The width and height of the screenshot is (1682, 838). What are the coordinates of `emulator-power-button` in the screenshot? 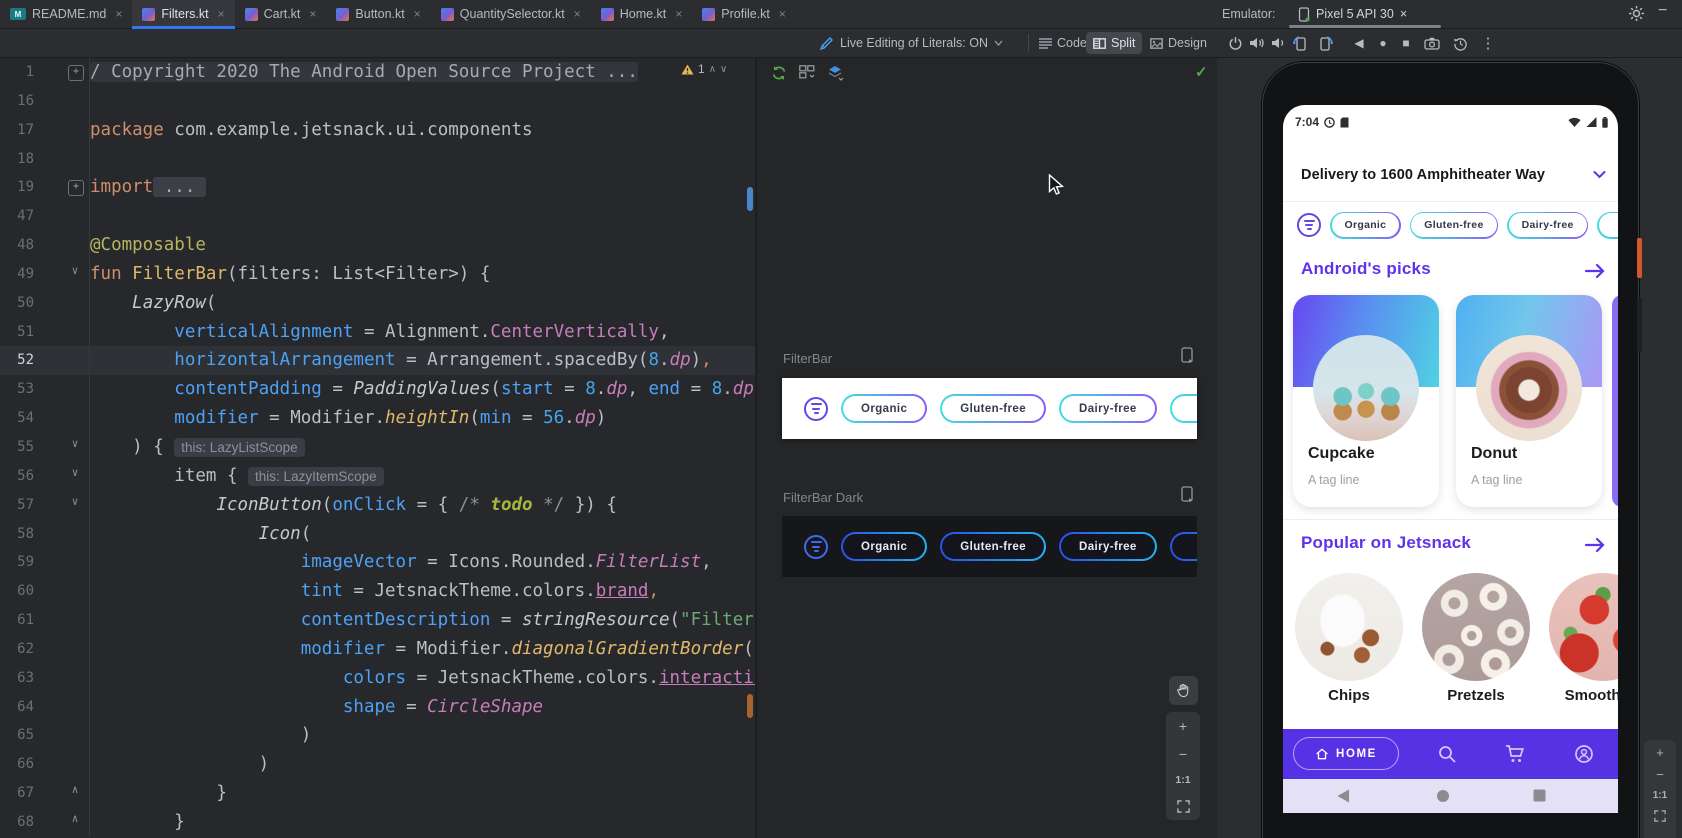 It's located at (1235, 43).